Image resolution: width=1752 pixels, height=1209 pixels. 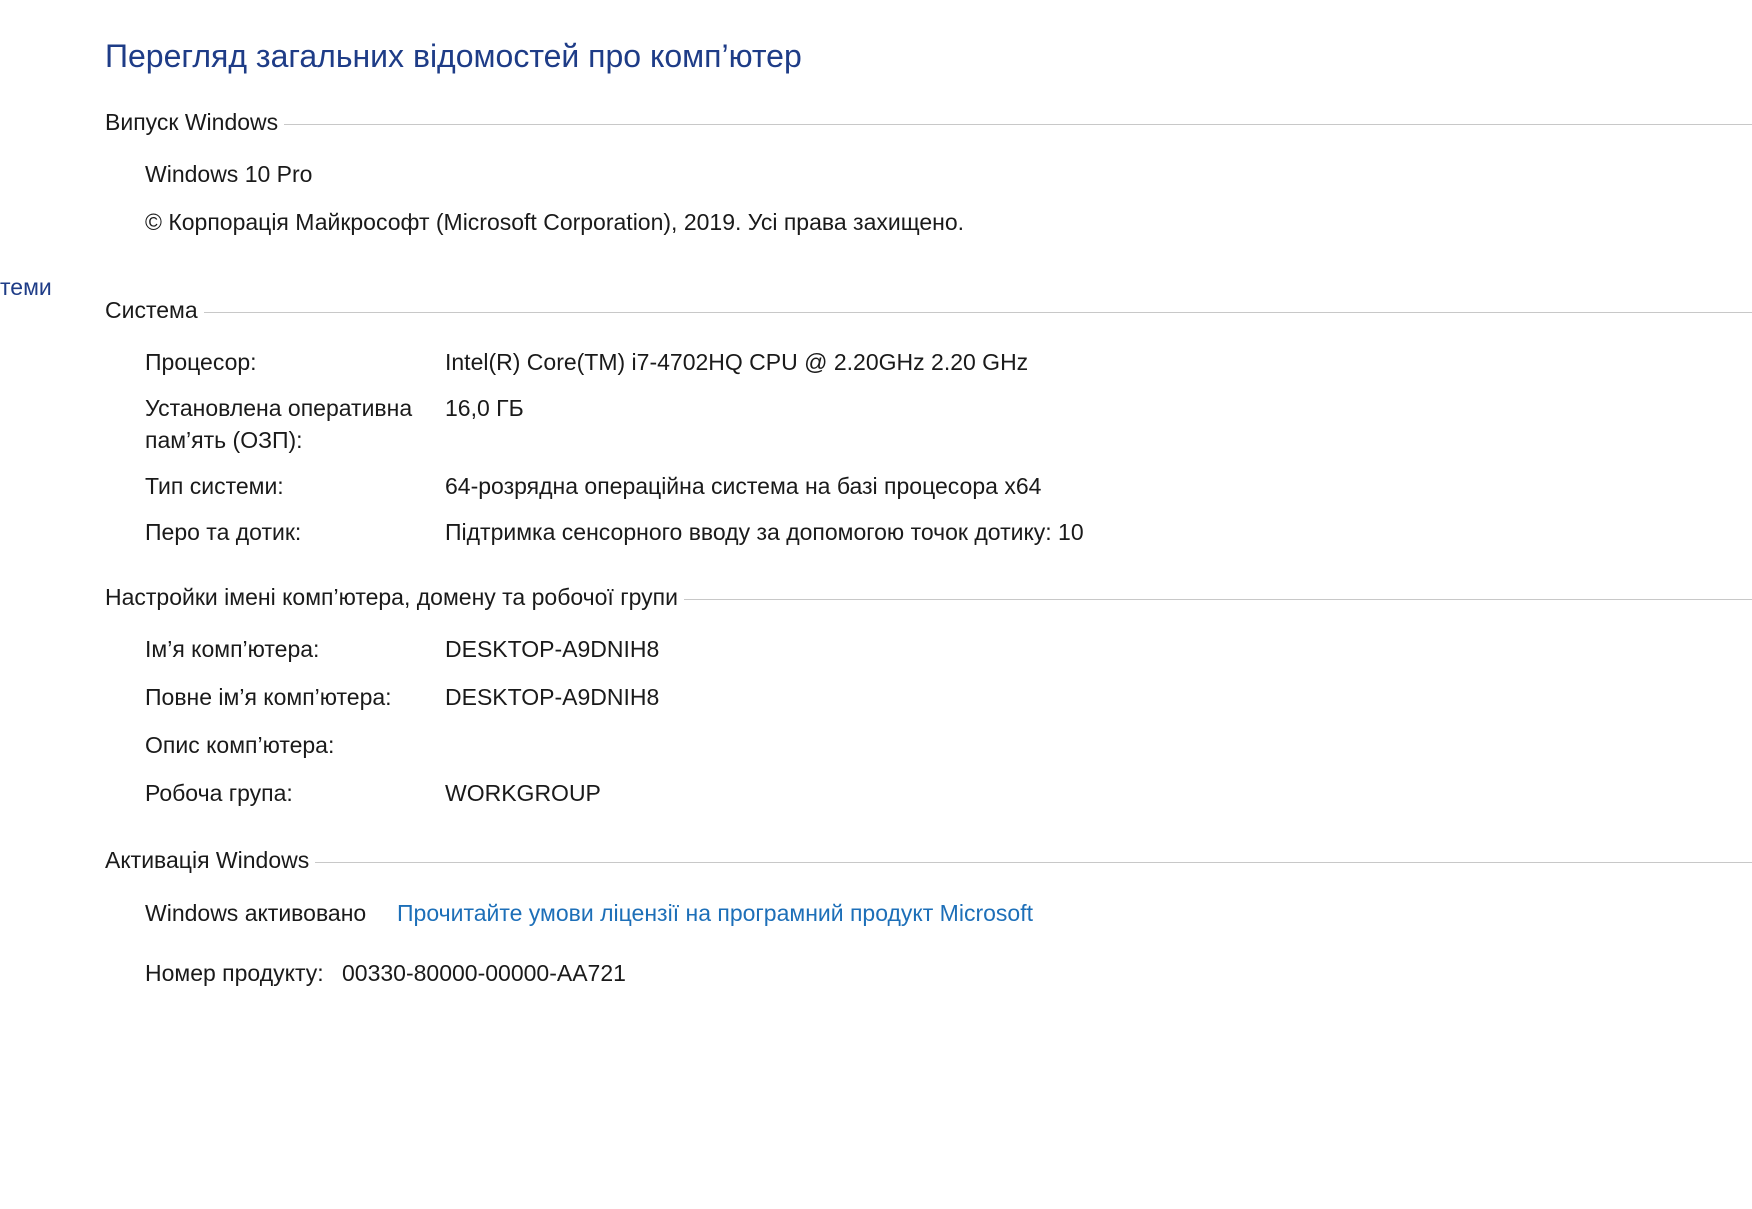 I want to click on computer-name-label: Ім’я комп’ютера:, so click(x=232, y=649).